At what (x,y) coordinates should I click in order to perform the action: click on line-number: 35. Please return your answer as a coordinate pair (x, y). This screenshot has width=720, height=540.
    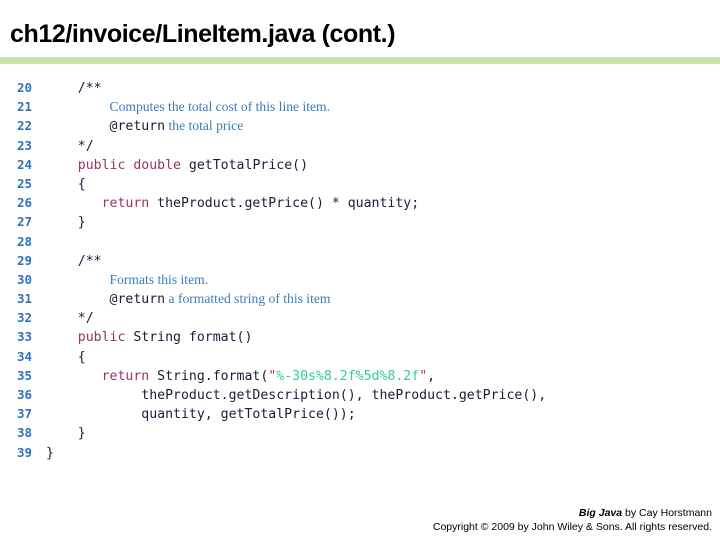
    Looking at the image, I should click on (25, 375).